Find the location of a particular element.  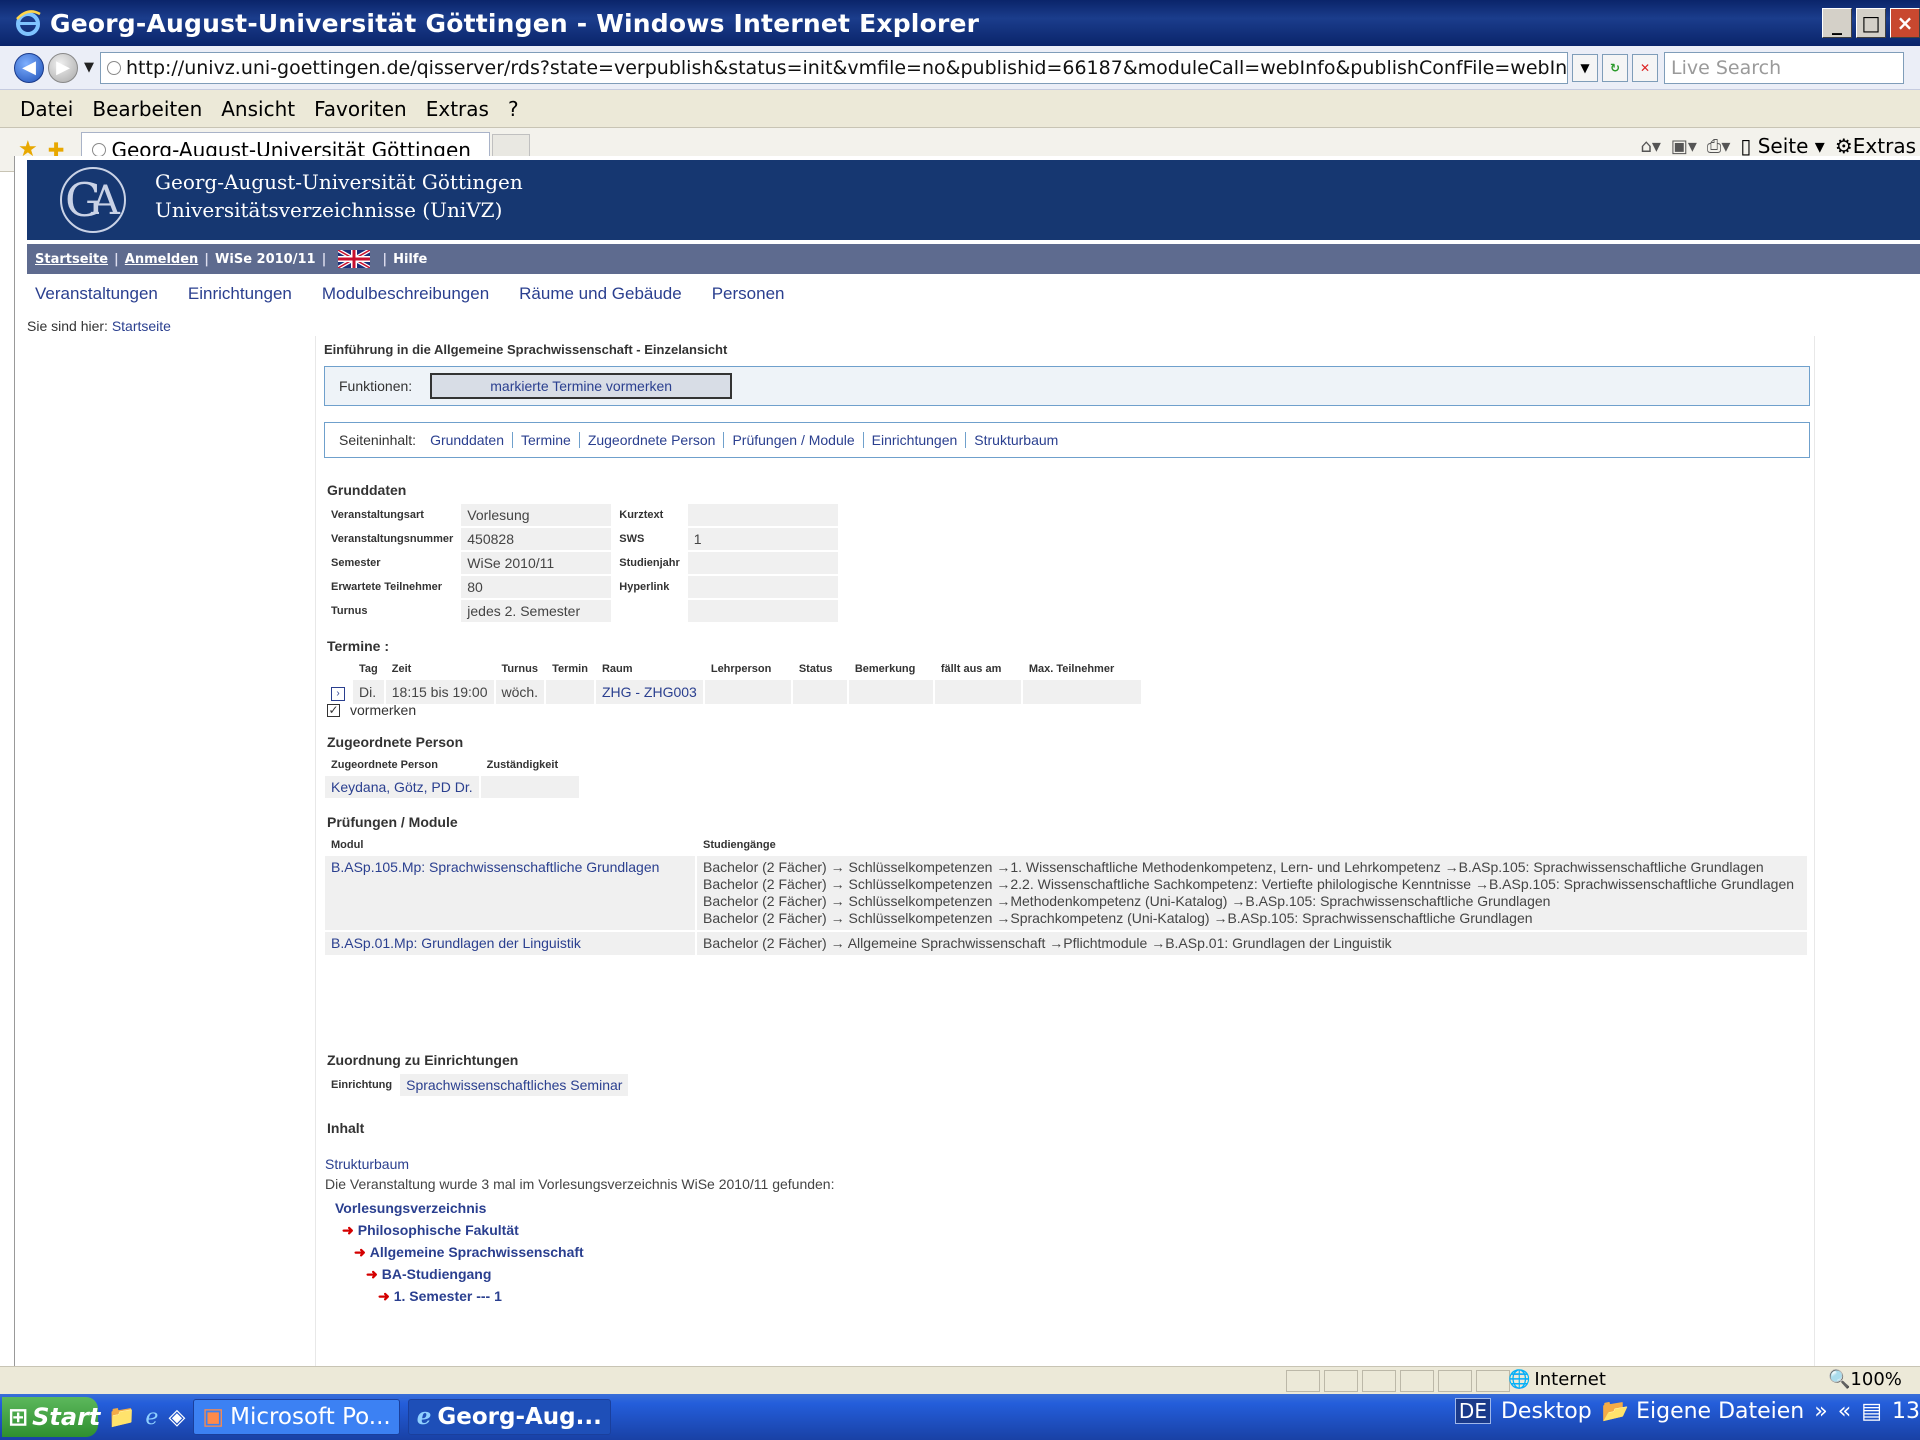

mainnav-modulbeschreibungen: Modulbeschreibungen is located at coordinates (405, 294).